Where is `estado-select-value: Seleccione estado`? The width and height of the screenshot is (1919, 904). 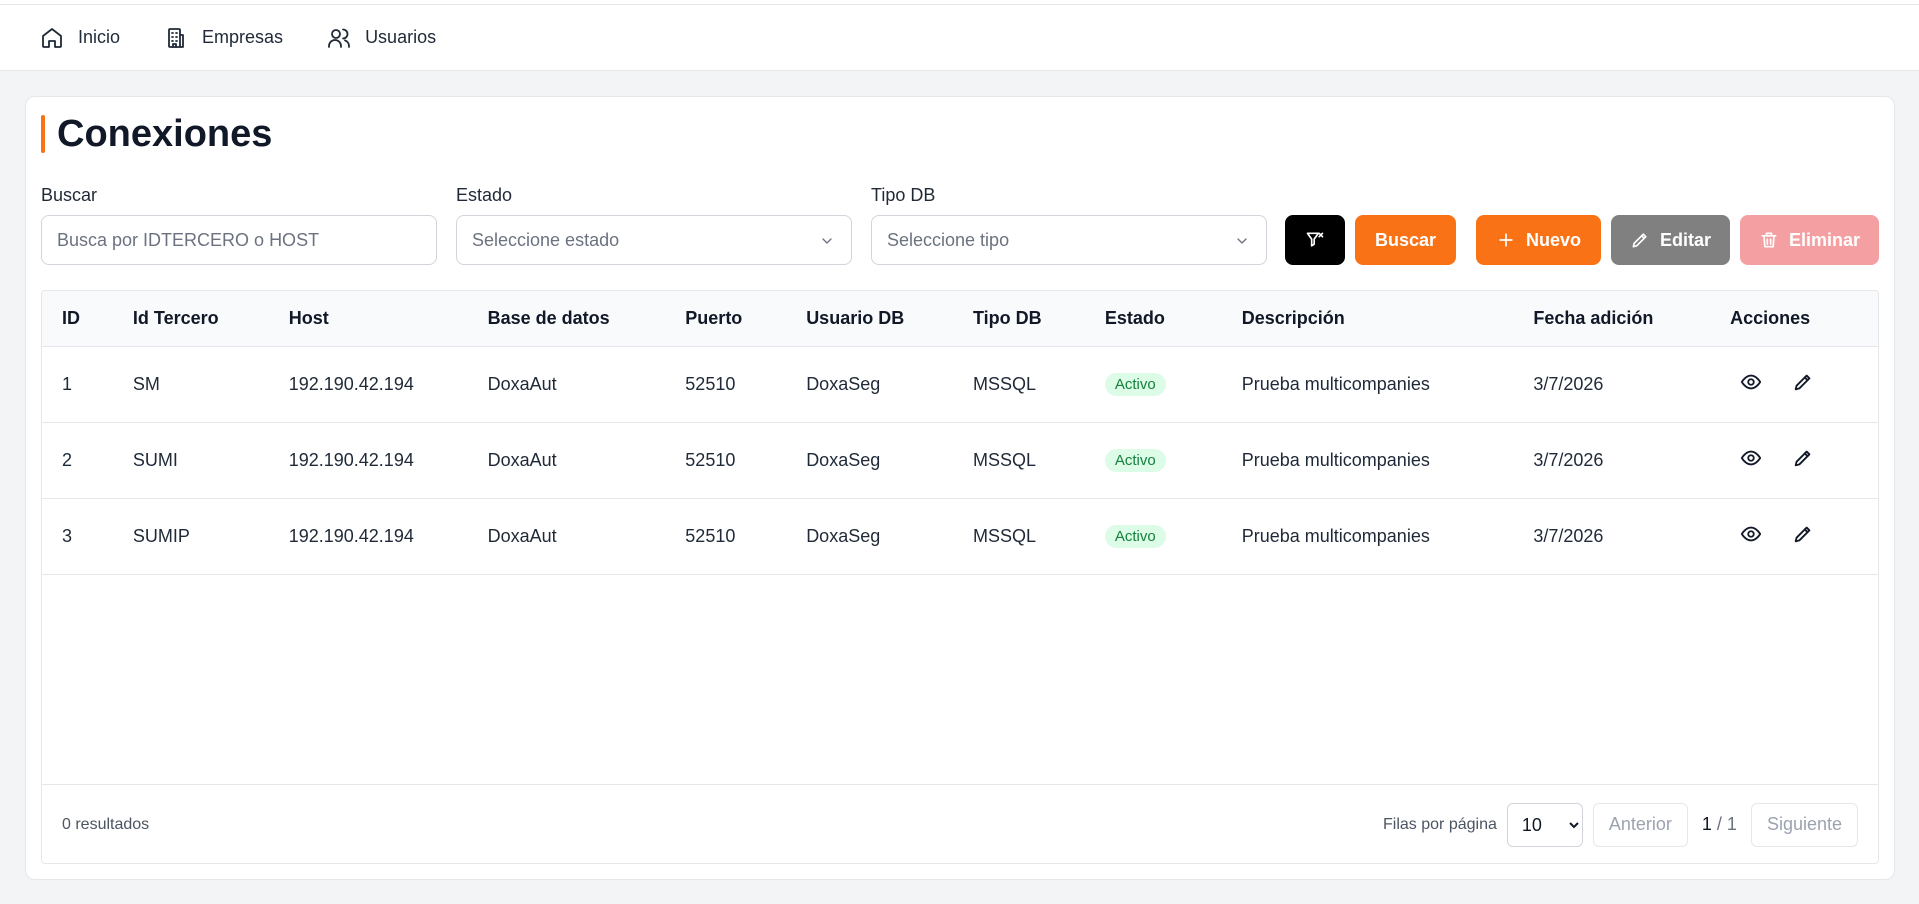
estado-select-value: Seleccione estado is located at coordinates (546, 239).